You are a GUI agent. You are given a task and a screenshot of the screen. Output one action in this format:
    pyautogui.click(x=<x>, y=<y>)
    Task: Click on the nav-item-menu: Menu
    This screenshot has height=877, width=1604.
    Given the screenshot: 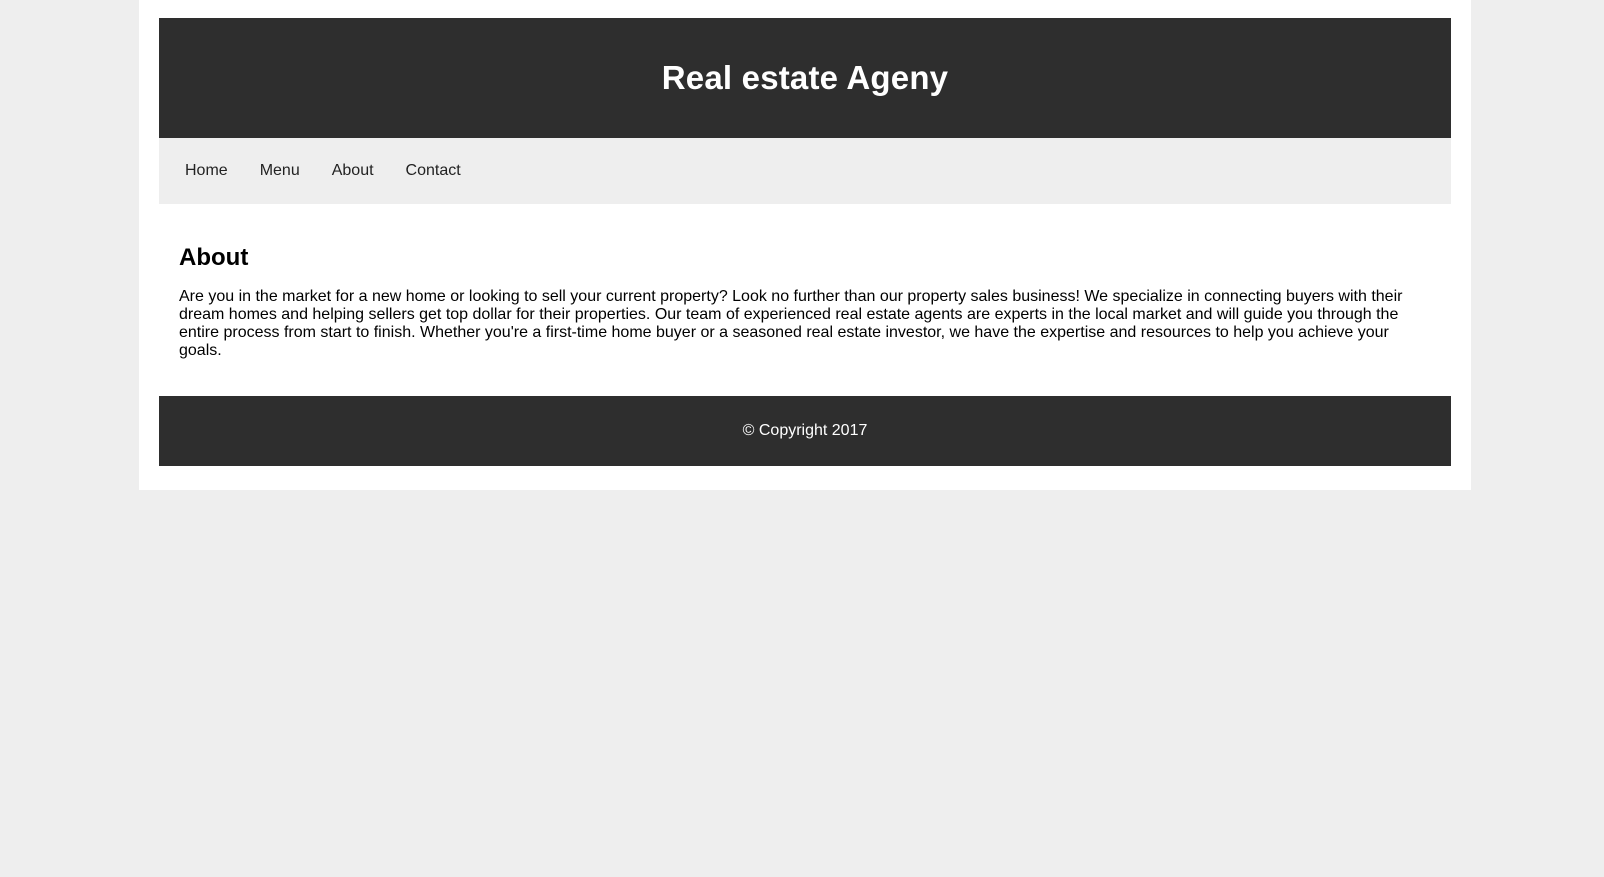 What is the action you would take?
    pyautogui.click(x=280, y=171)
    